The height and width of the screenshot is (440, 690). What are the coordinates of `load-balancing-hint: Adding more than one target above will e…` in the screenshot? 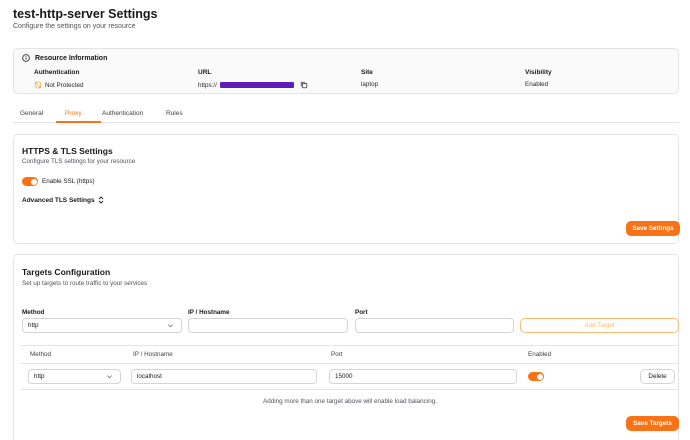 It's located at (350, 401).